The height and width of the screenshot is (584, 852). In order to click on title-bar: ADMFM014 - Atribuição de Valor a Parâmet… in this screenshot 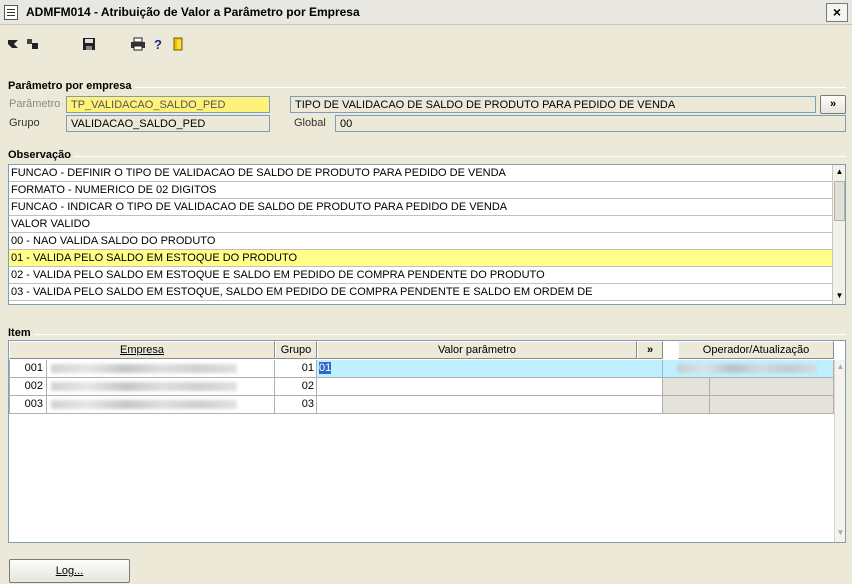, I will do `click(426, 12)`.